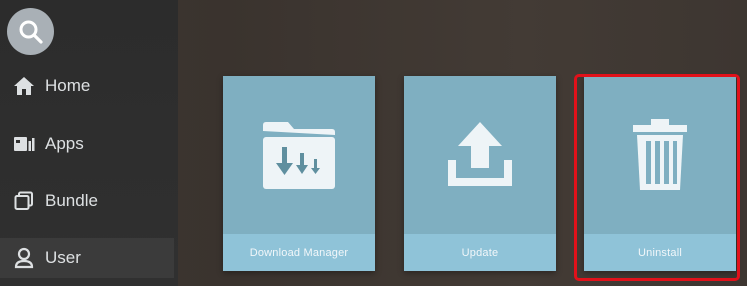 Image resolution: width=747 pixels, height=286 pixels. What do you see at coordinates (660, 252) in the screenshot?
I see `tile-caption: Uninstall` at bounding box center [660, 252].